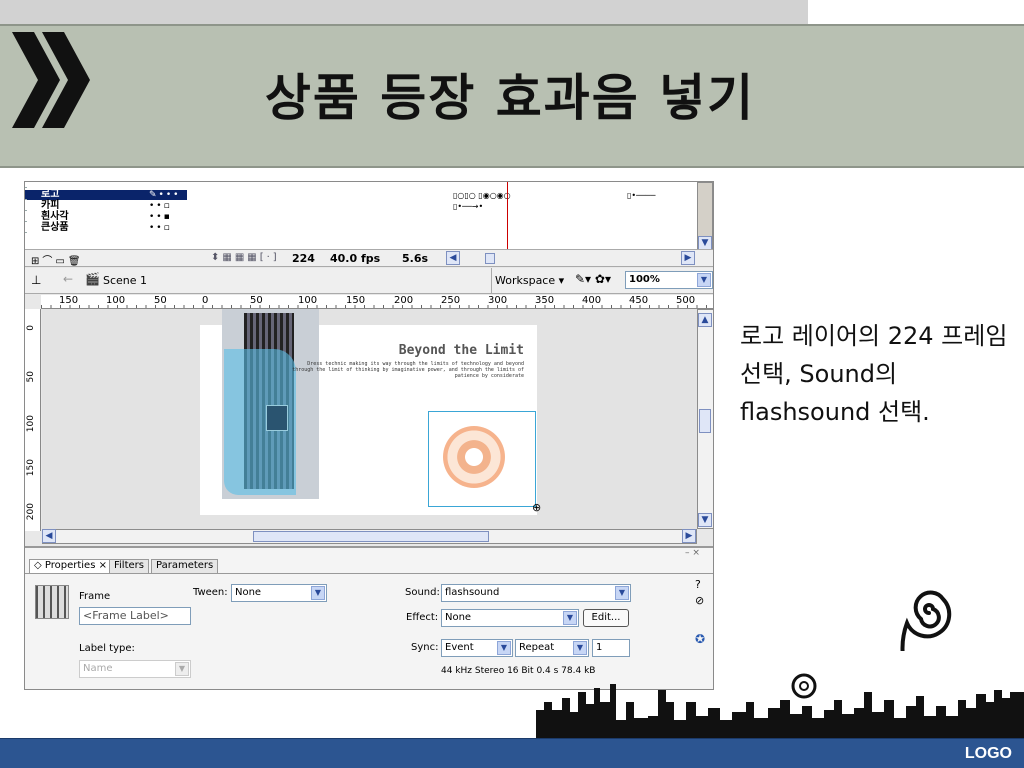 The width and height of the screenshot is (1024, 768). I want to click on layer-tools-icons: ⊞⌒▭🗑, so click(57, 259).